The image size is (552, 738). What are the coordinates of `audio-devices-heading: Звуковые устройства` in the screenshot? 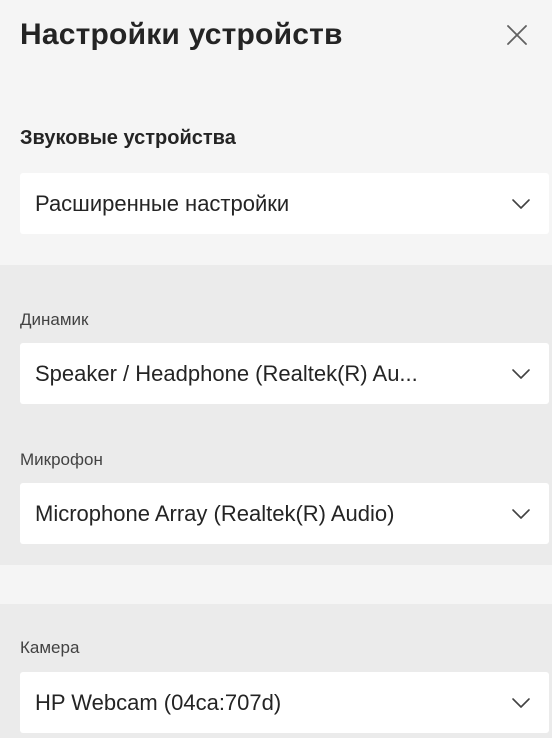 It's located at (128, 138).